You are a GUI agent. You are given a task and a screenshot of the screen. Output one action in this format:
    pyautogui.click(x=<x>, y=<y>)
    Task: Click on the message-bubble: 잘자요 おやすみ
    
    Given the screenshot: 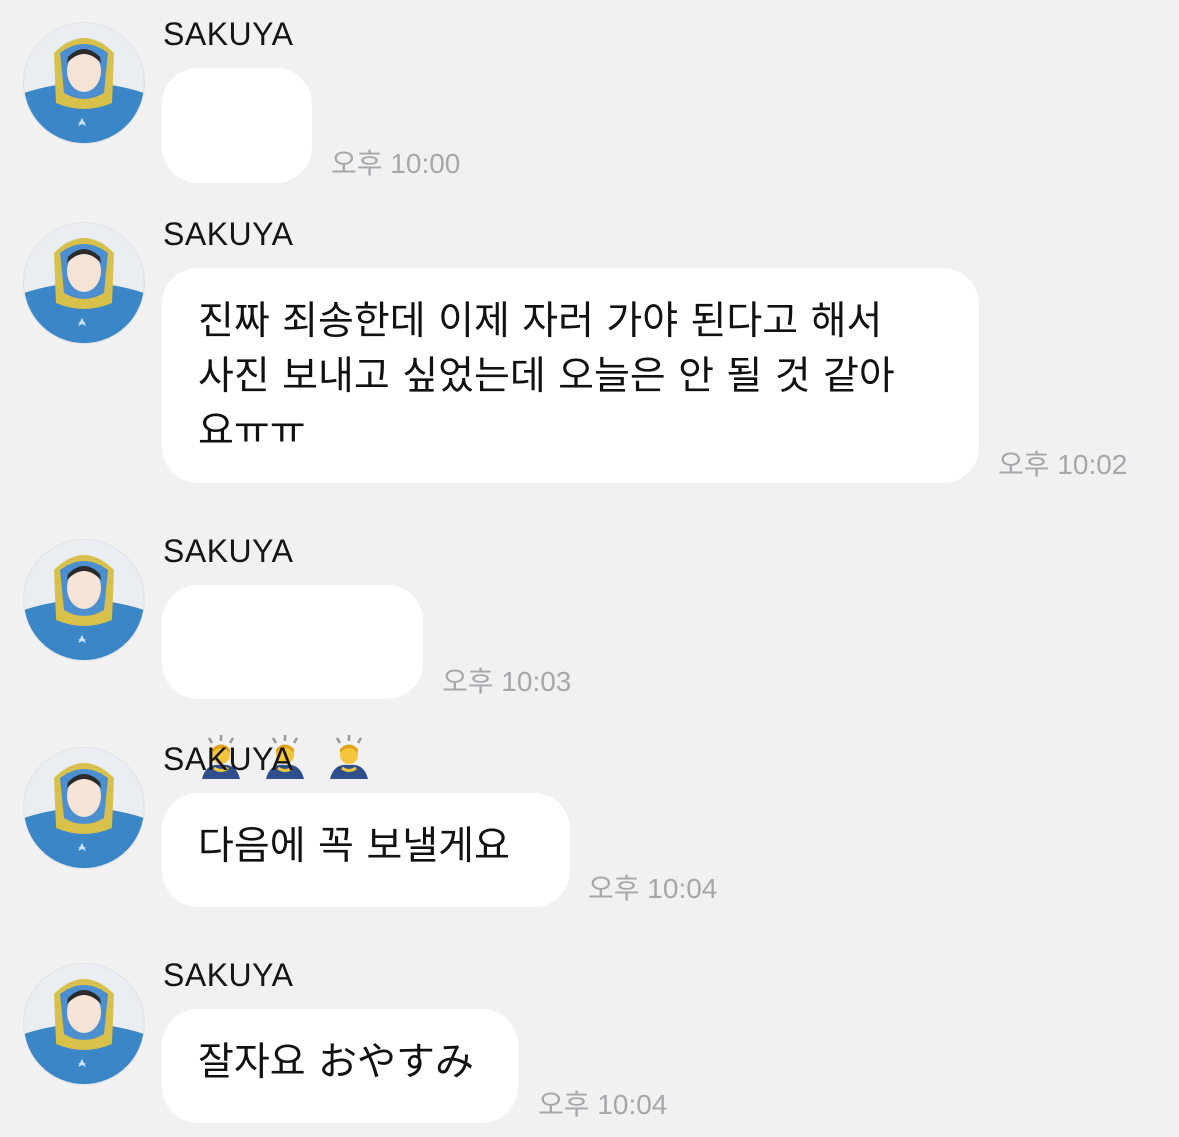 What is the action you would take?
    pyautogui.click(x=340, y=1066)
    